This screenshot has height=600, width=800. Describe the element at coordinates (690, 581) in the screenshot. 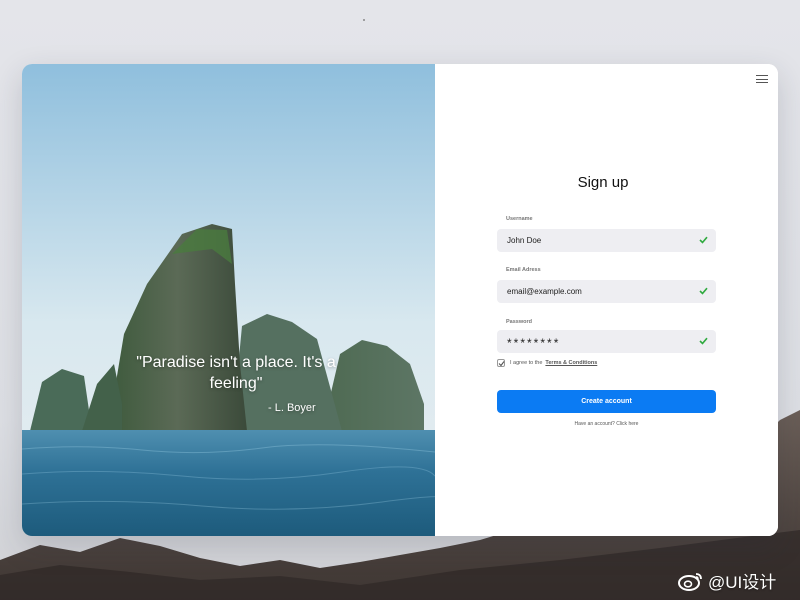

I see `weibo-icon` at that location.